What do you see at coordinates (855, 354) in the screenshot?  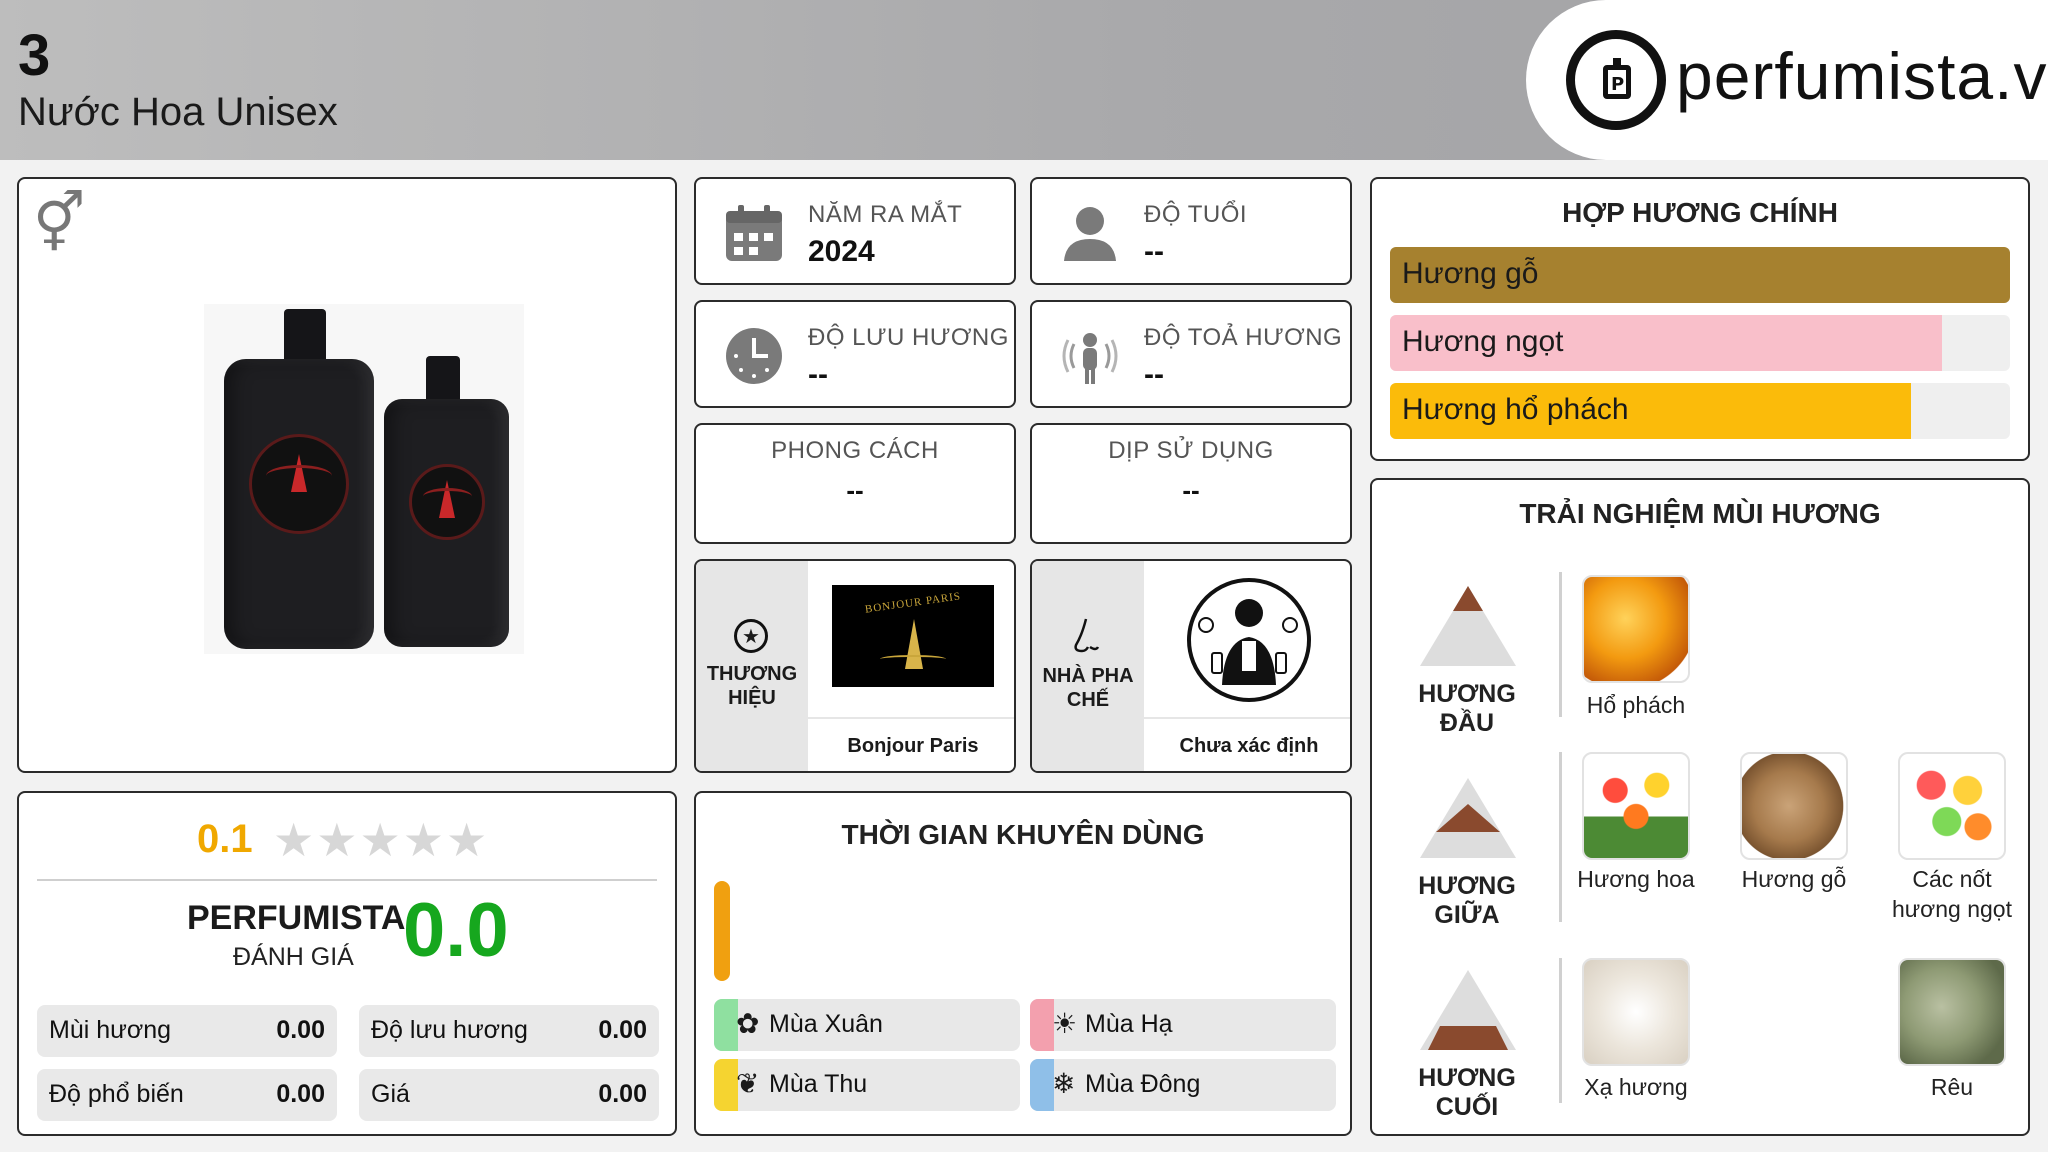 I see `longevity-card: ĐỘ LƯU HƯƠNG --` at bounding box center [855, 354].